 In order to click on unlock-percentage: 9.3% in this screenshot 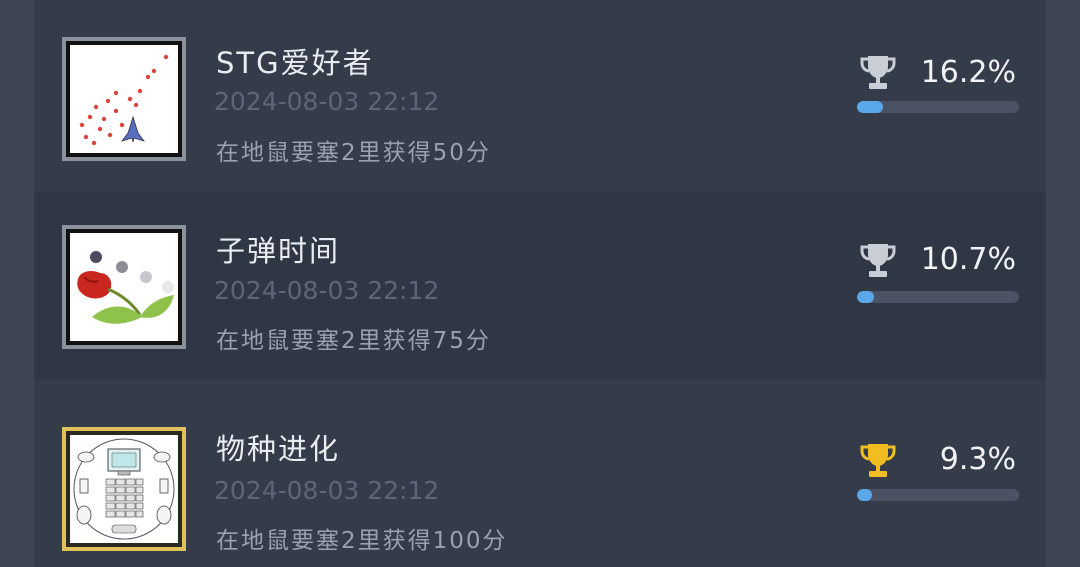, I will do `click(977, 459)`.